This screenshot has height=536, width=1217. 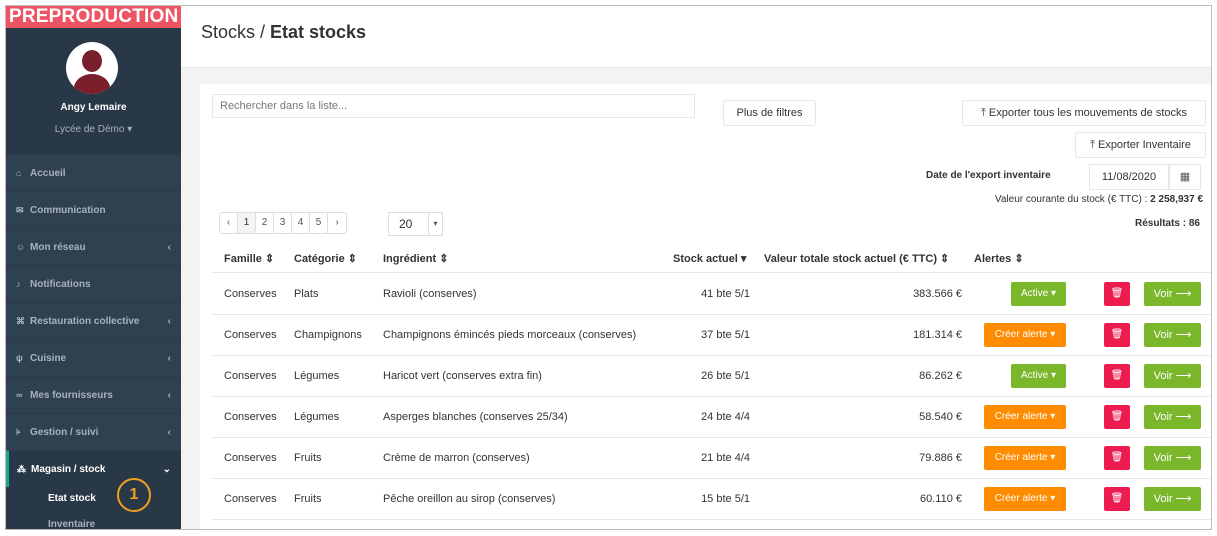 I want to click on export-movements-button: ⤒ Exporter tous les mouvements de stocks, so click(x=1084, y=113).